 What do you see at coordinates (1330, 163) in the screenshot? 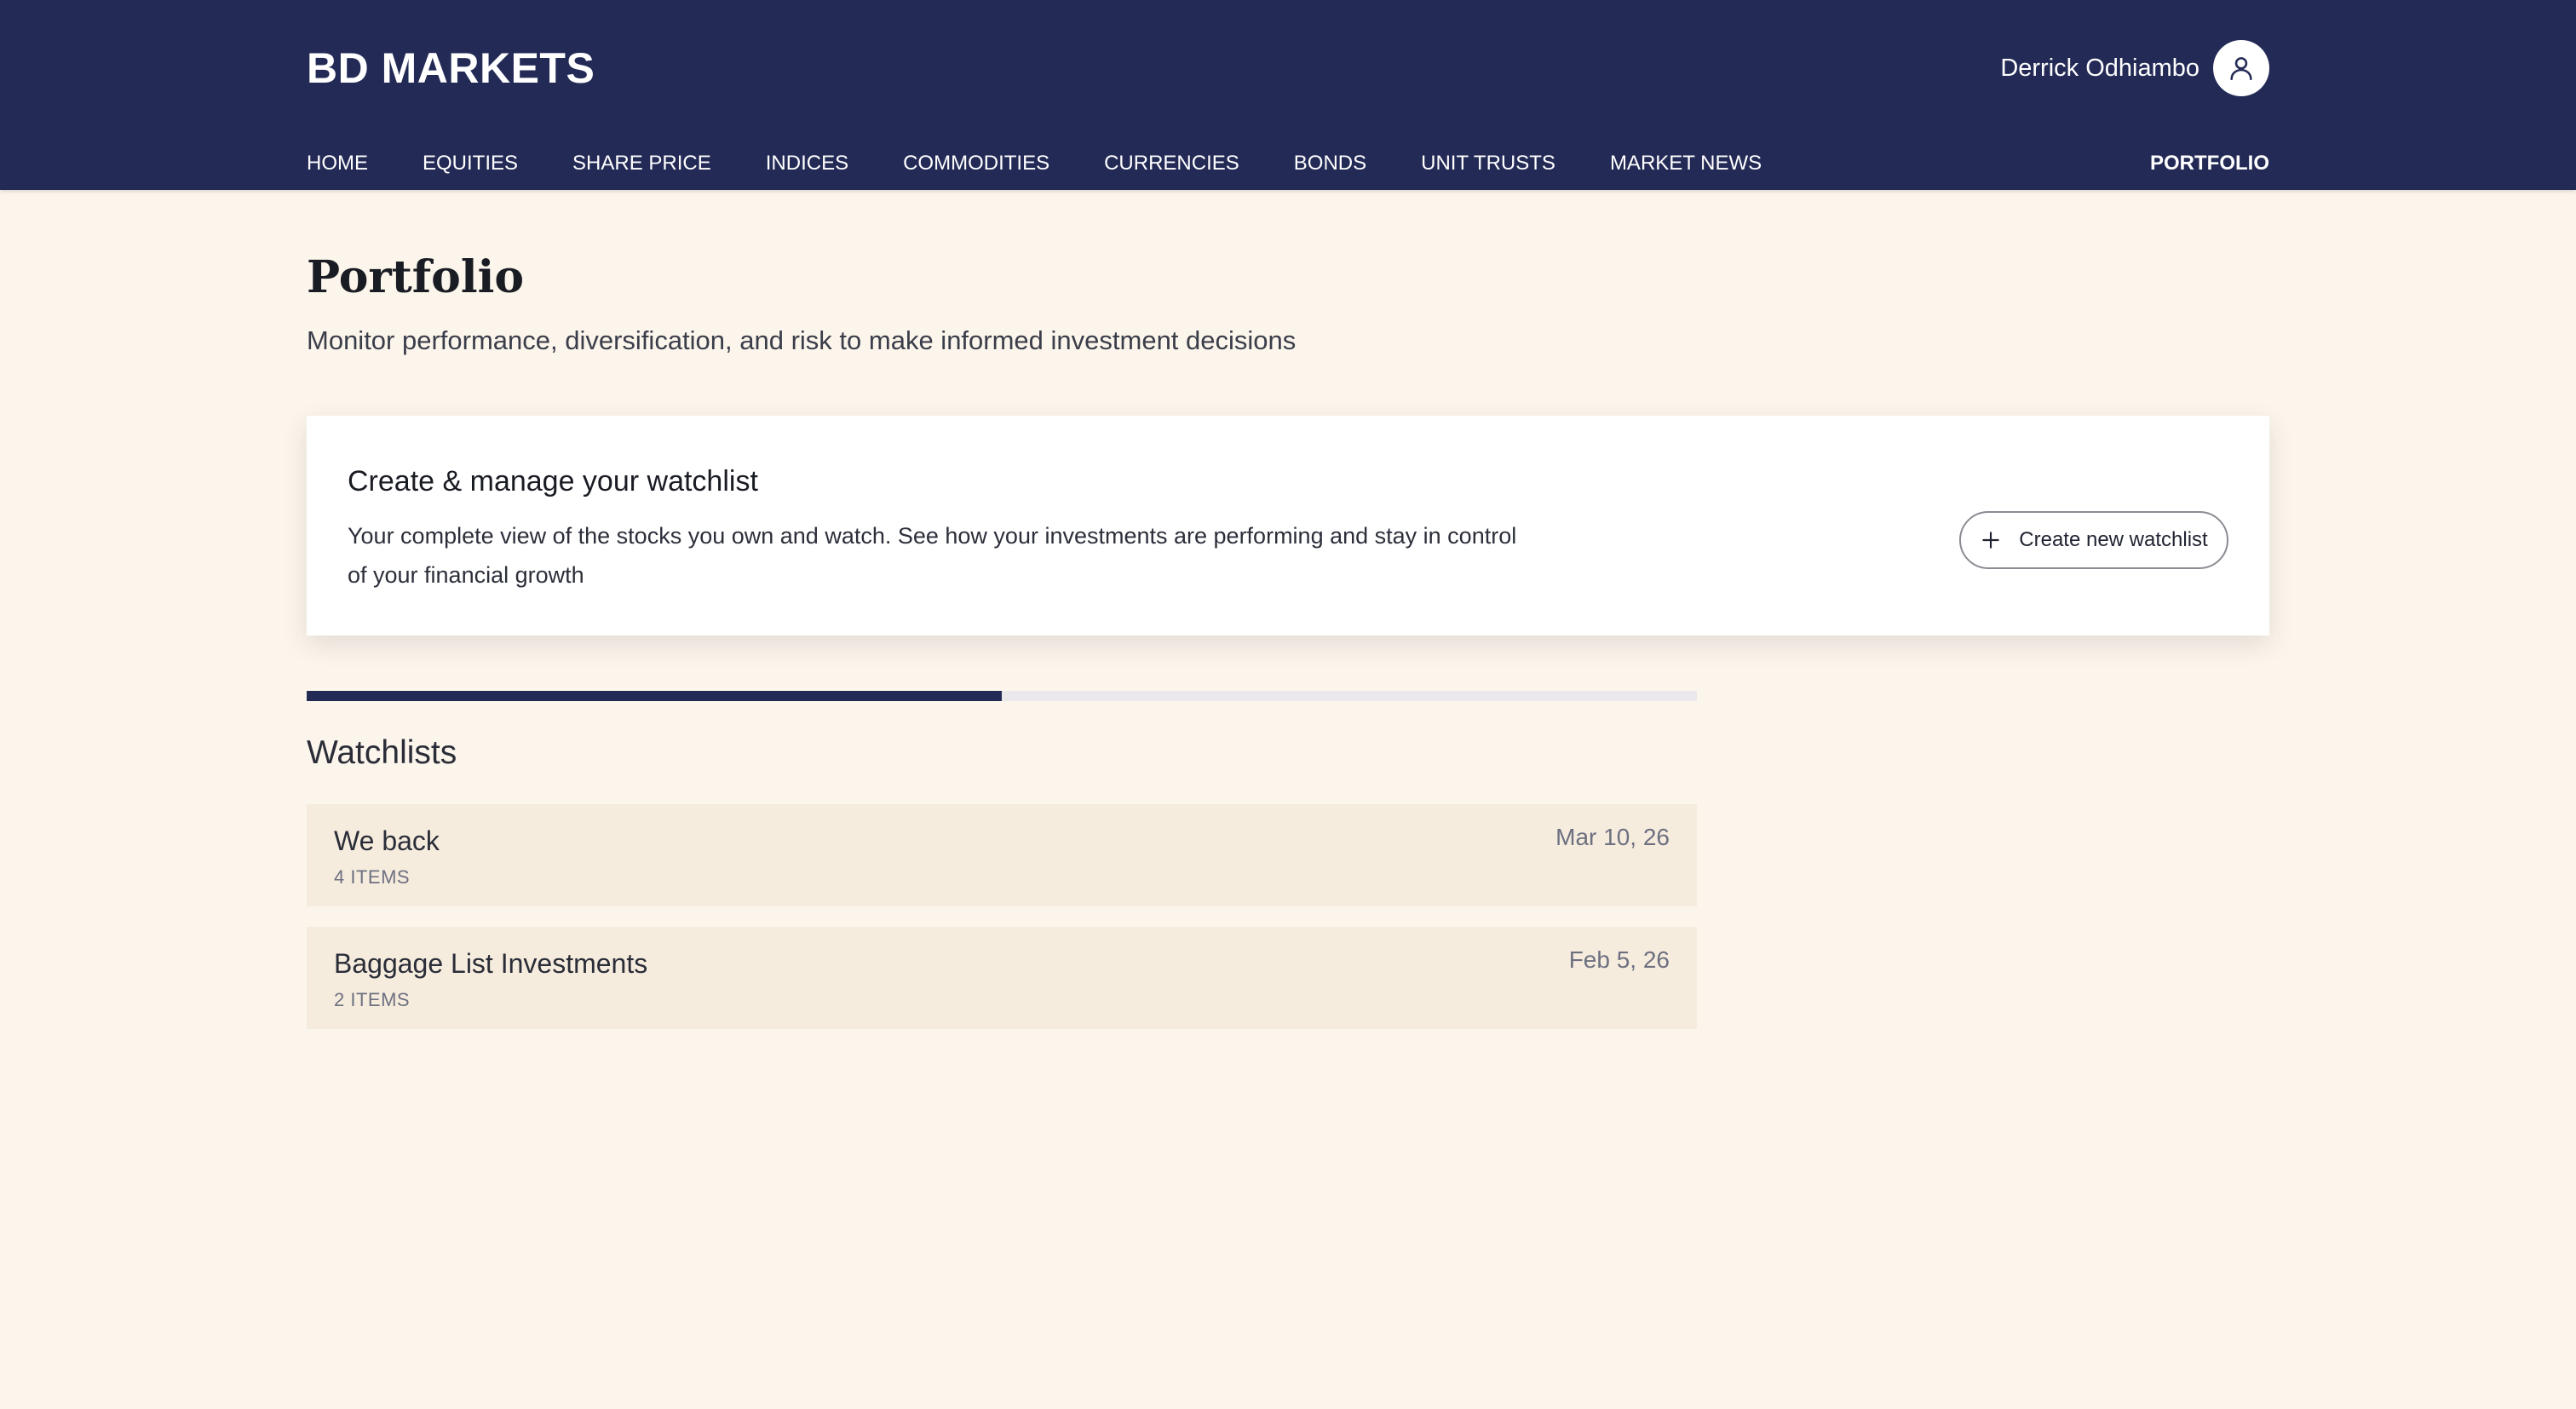
I see `nav-item-bonds: BONDS` at bounding box center [1330, 163].